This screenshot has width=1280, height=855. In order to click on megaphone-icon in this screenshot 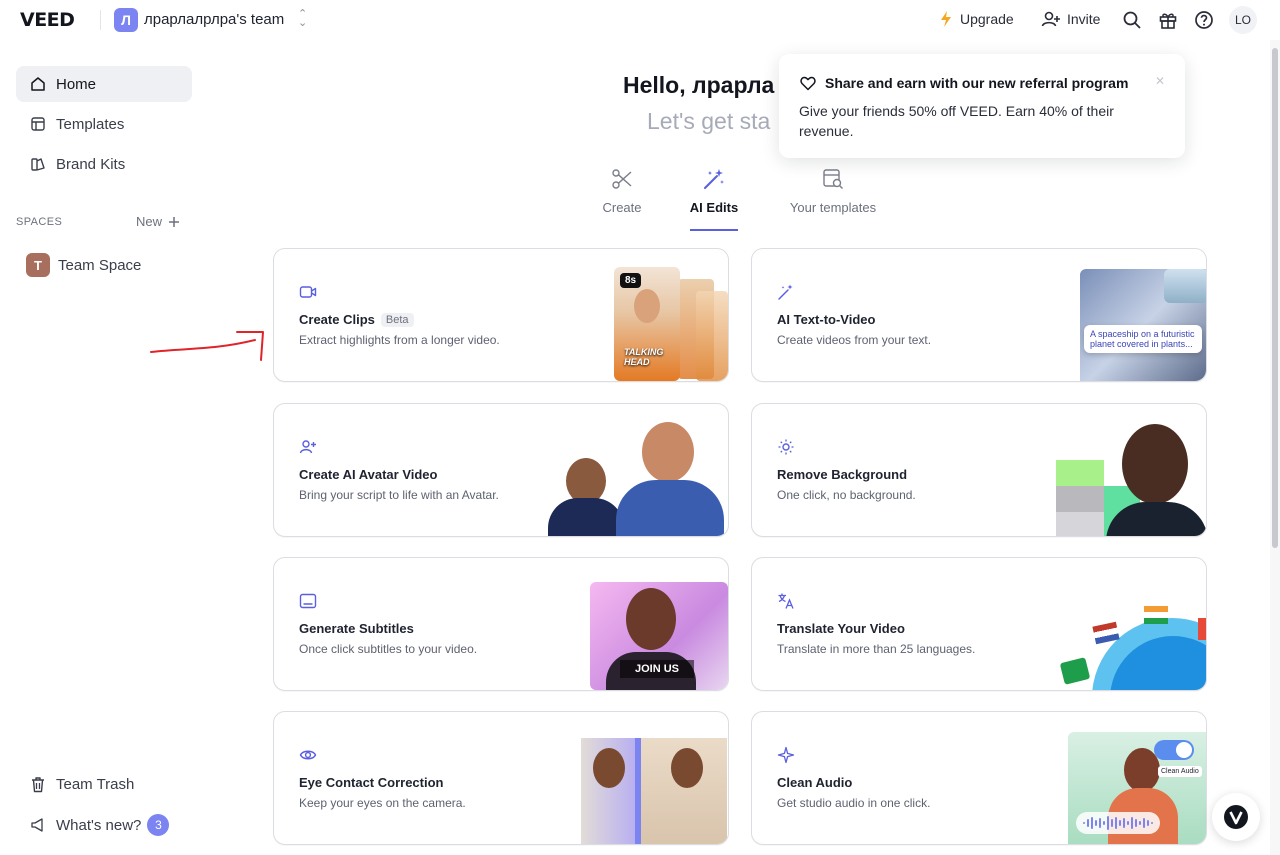, I will do `click(37, 825)`.